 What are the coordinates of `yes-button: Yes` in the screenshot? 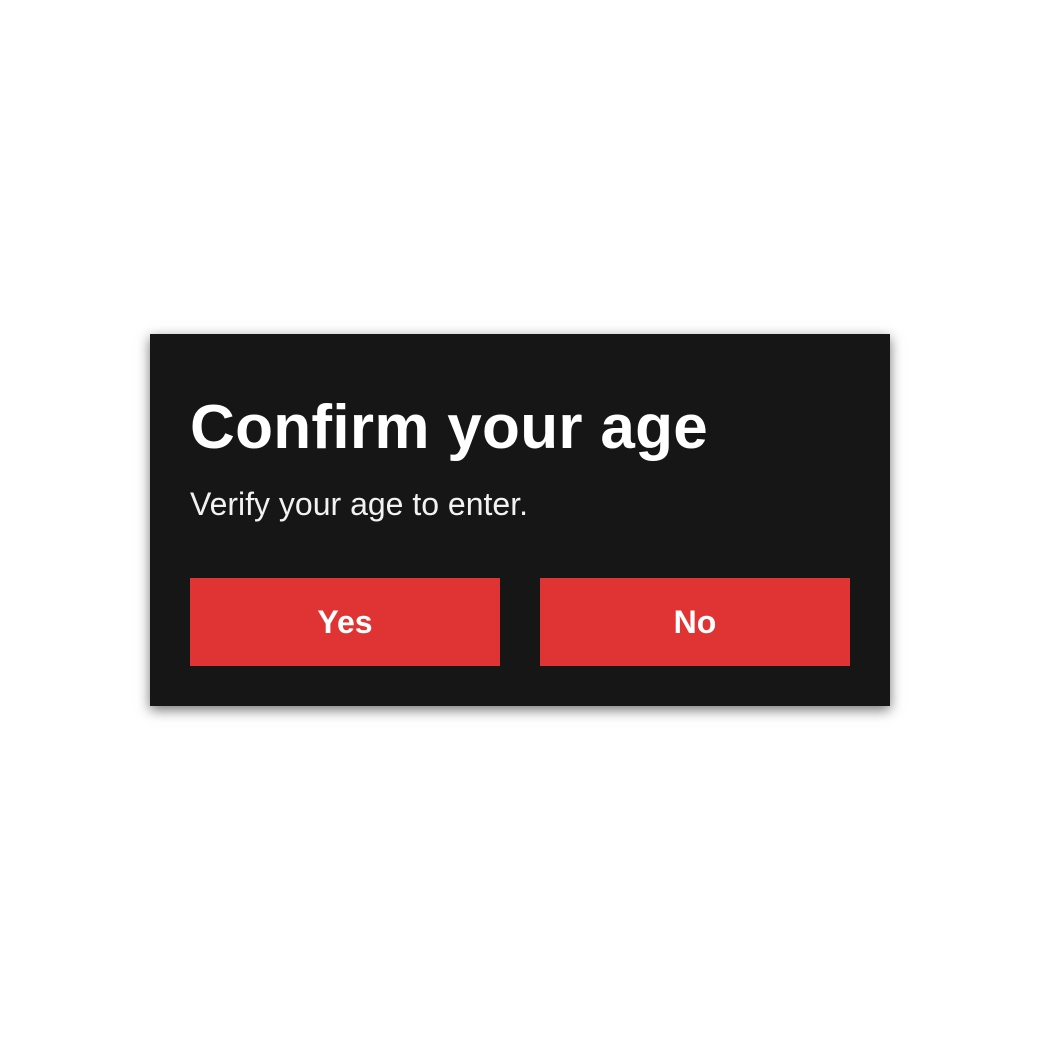 It's located at (345, 622).